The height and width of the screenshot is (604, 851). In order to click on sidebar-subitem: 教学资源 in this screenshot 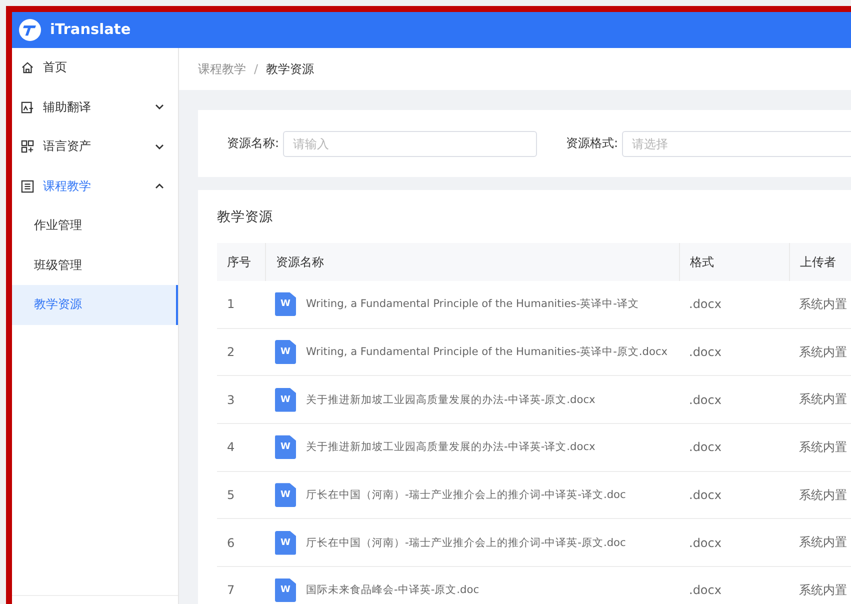, I will do `click(95, 304)`.